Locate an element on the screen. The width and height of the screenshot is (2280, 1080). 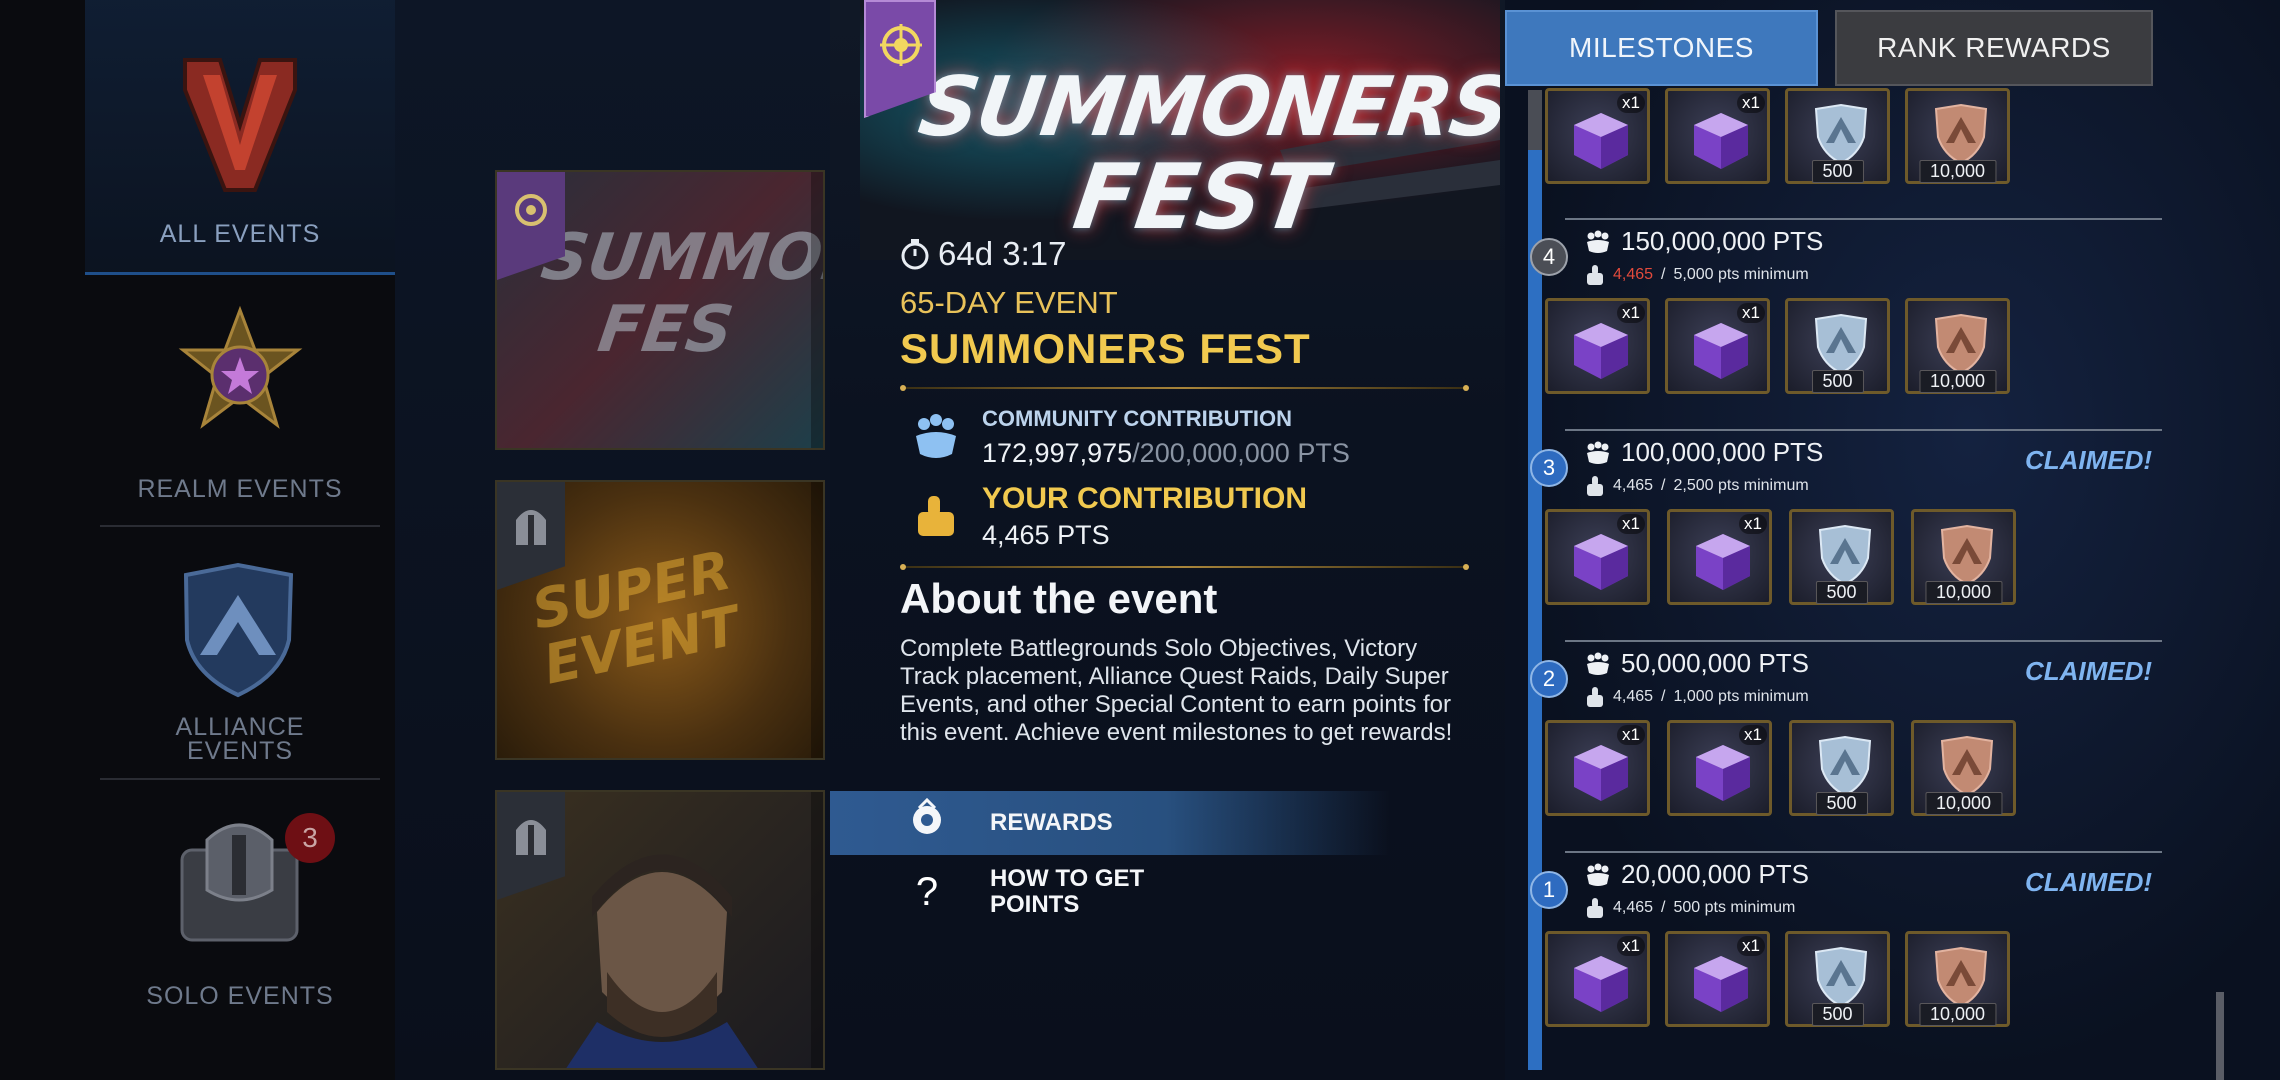
event-banner: SUMMONERS FEST is located at coordinates (1180, 130).